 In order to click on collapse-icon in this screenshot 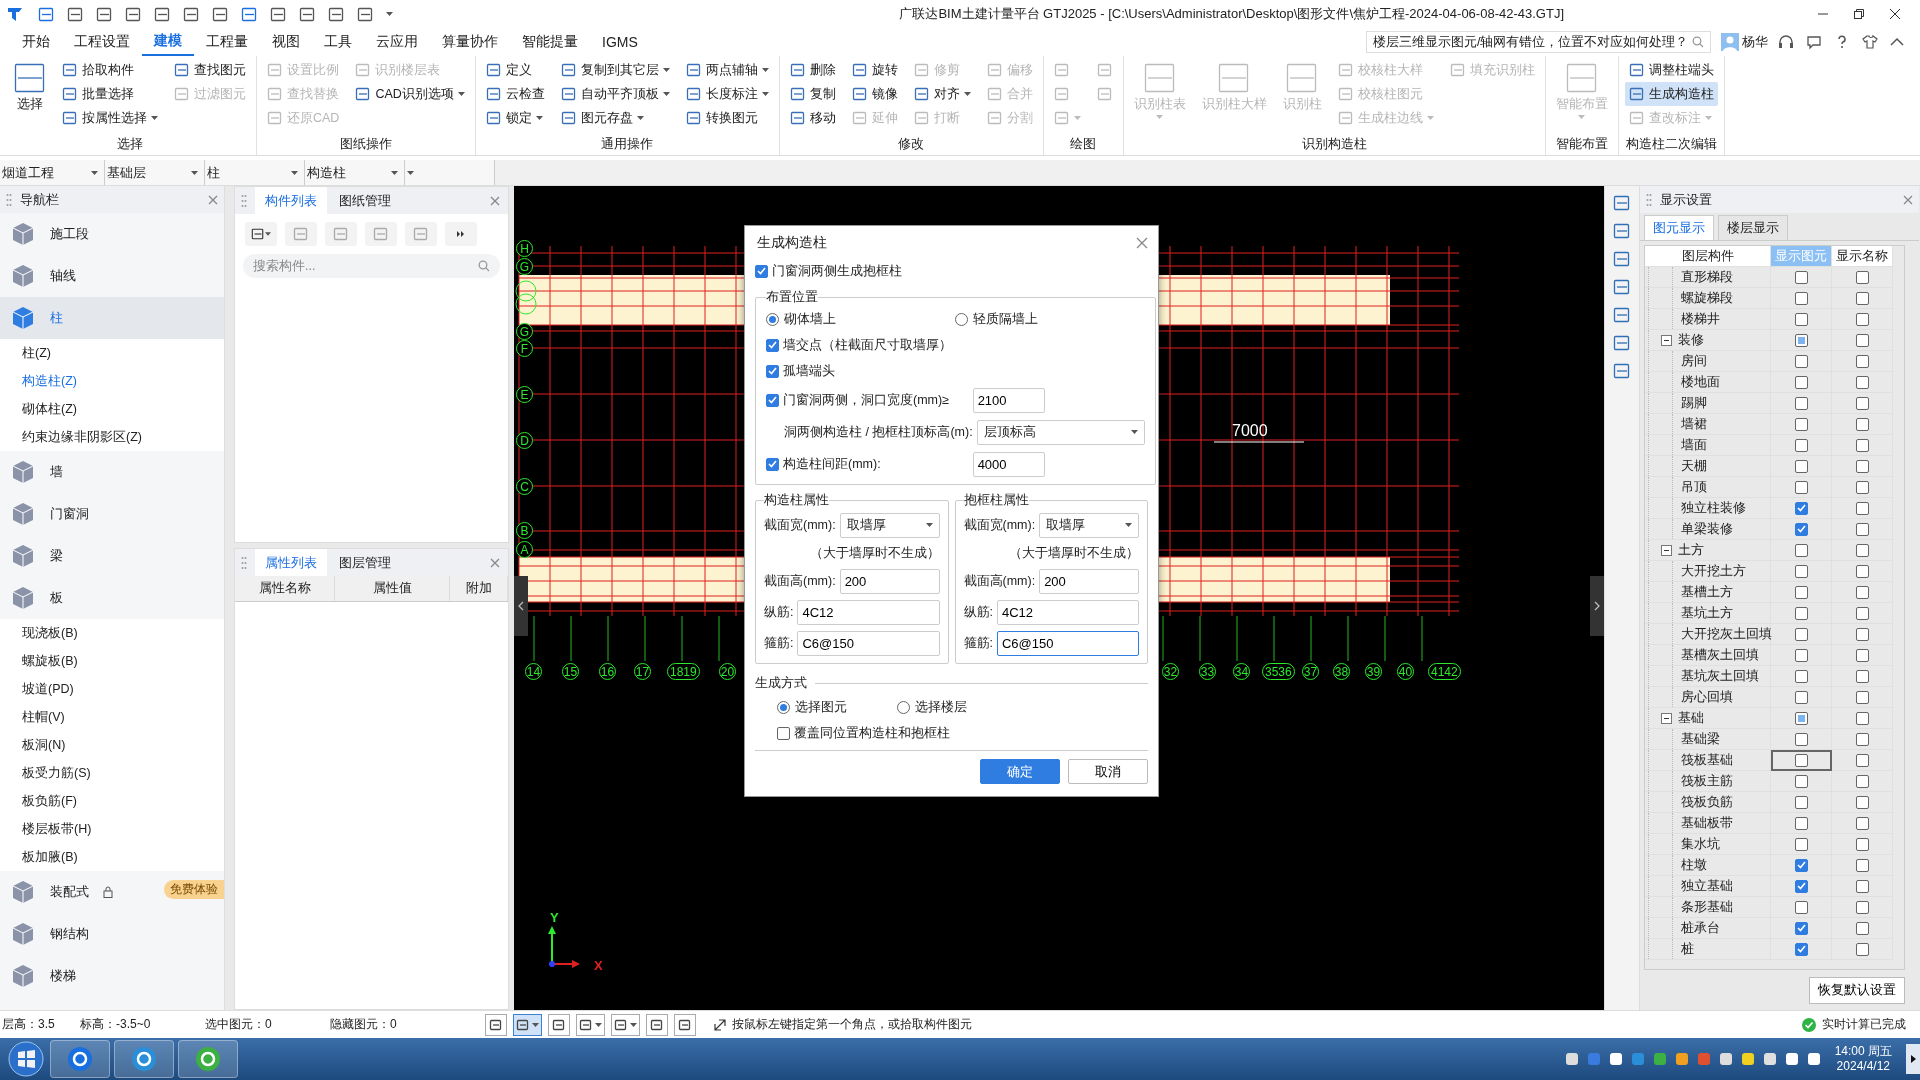, I will do `click(1666, 550)`.